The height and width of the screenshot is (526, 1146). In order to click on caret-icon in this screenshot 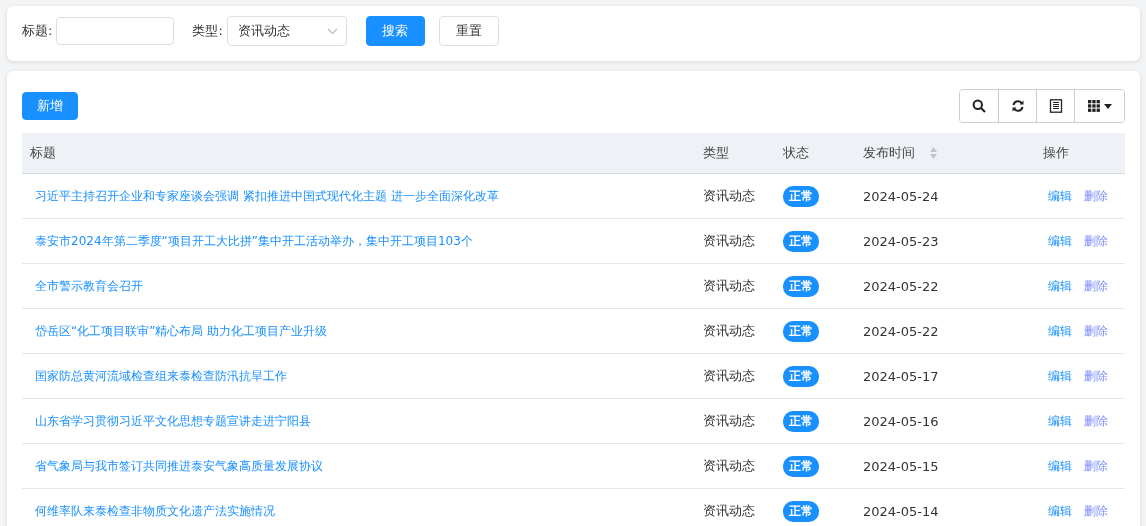, I will do `click(1108, 106)`.